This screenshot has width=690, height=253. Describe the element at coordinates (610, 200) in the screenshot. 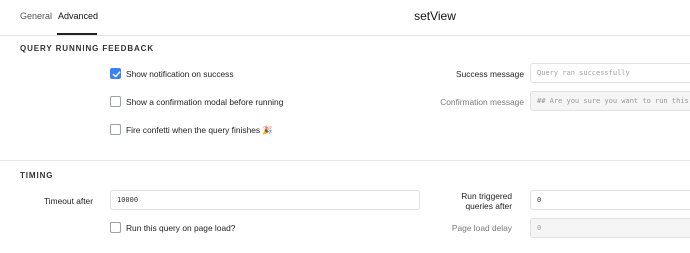

I see `run-triggered-input: 0` at that location.